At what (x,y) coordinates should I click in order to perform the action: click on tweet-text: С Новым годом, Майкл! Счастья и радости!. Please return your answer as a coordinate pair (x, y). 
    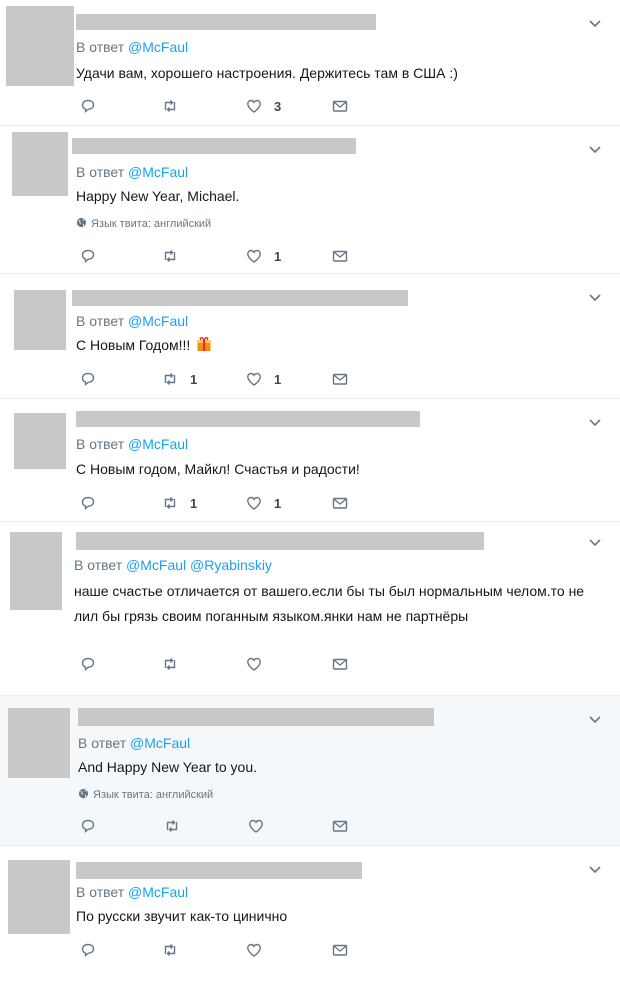
    Looking at the image, I should click on (218, 469).